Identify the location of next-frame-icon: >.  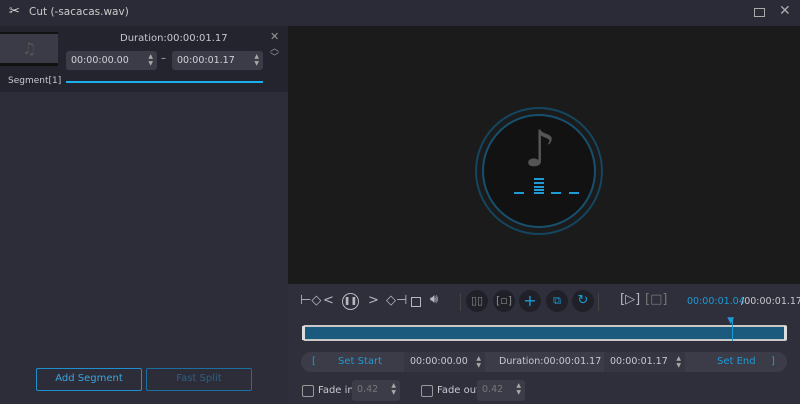
(373, 300).